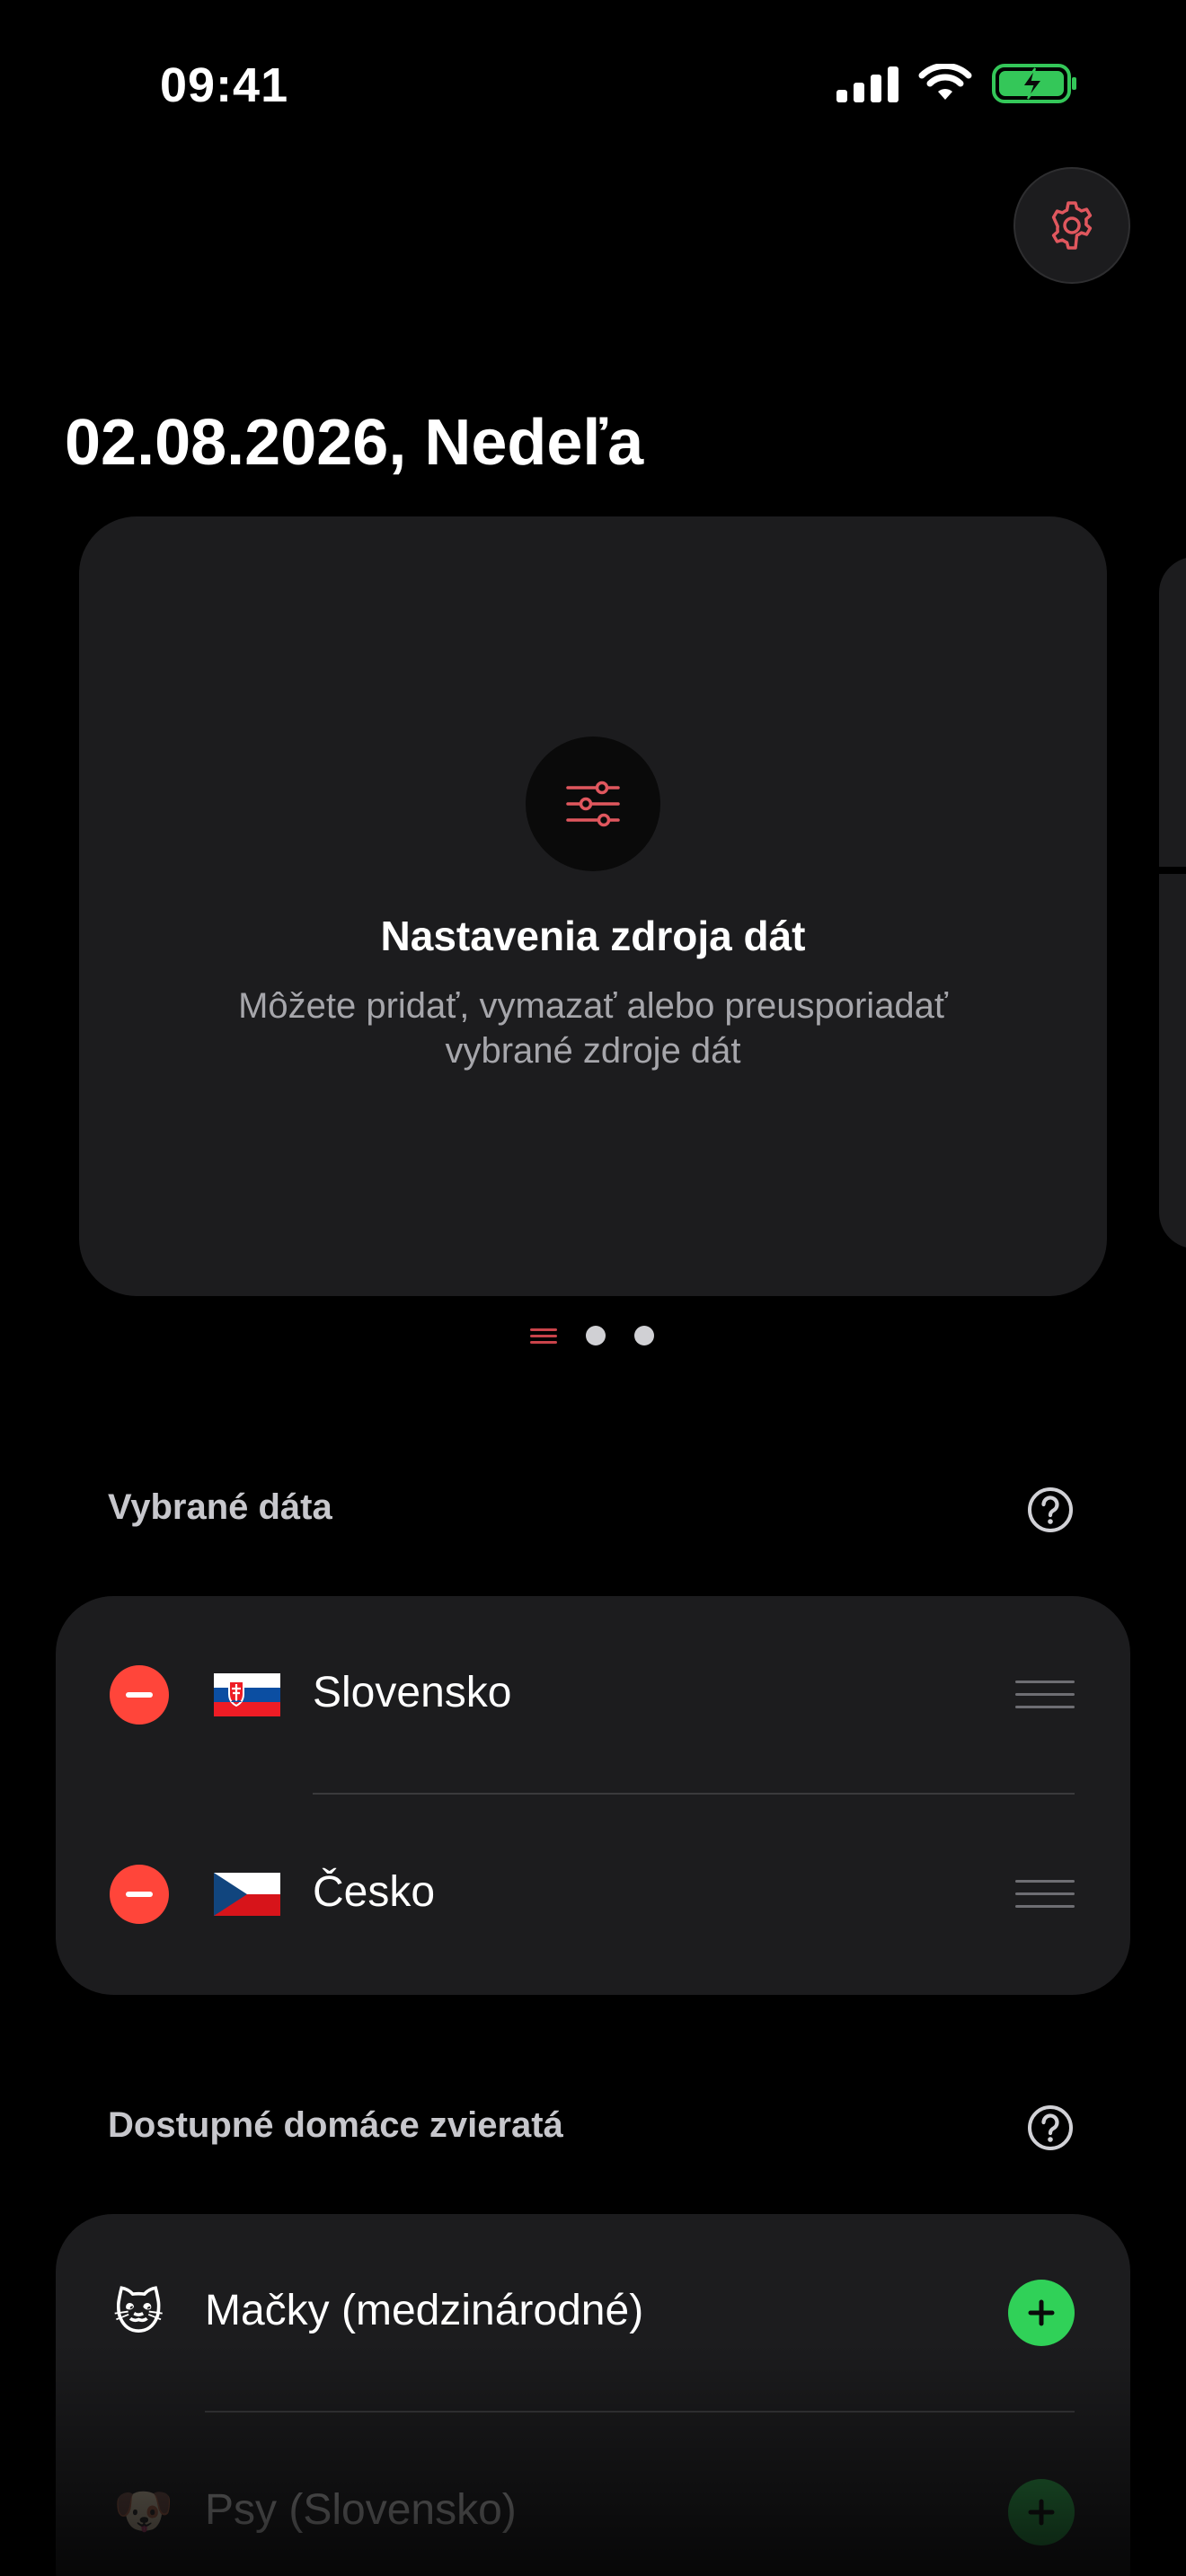 The width and height of the screenshot is (1186, 2576). I want to click on status-icons, so click(957, 83).